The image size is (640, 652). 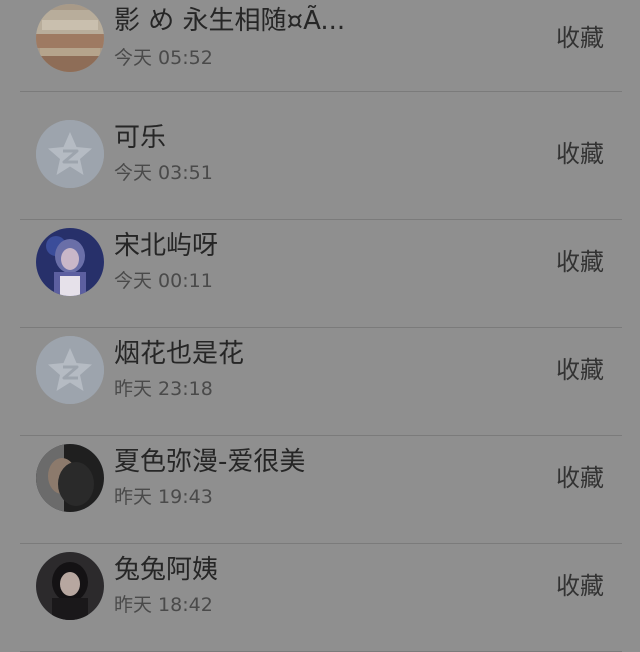 I want to click on book-photo-icon, so click(x=70, y=38).